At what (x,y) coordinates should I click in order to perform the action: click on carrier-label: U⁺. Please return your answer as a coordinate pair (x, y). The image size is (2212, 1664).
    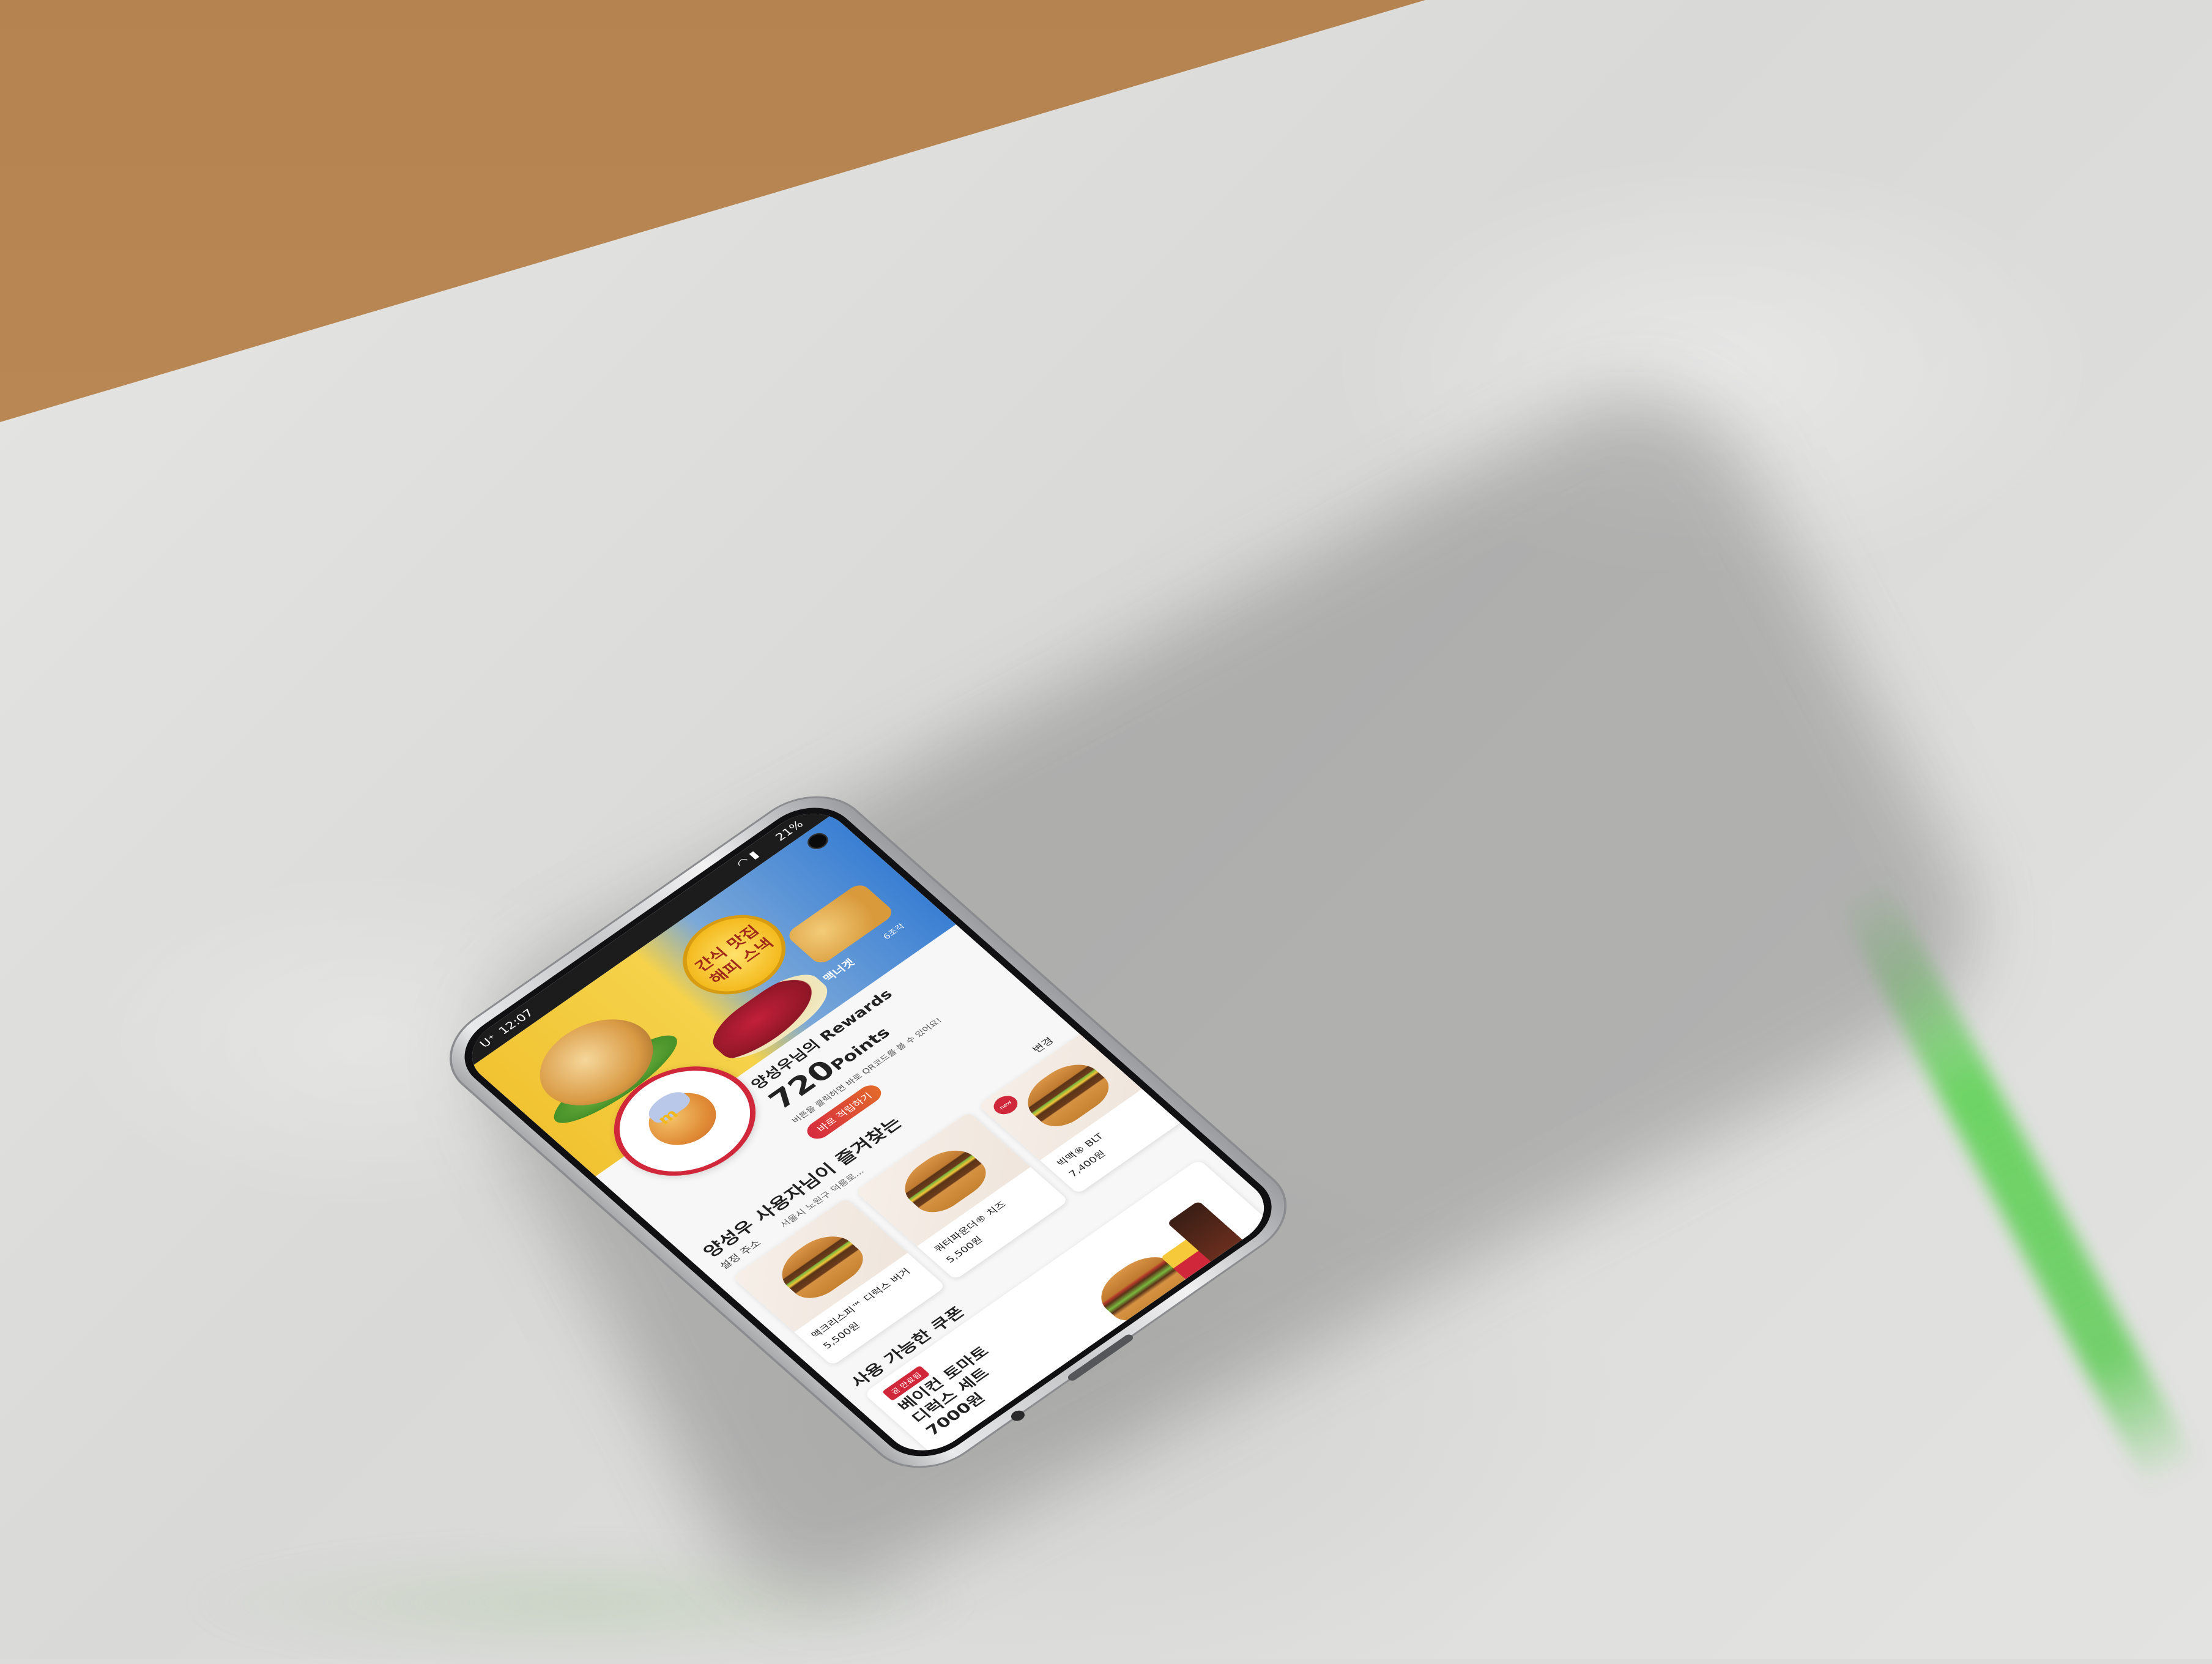
    Looking at the image, I should click on (488, 1041).